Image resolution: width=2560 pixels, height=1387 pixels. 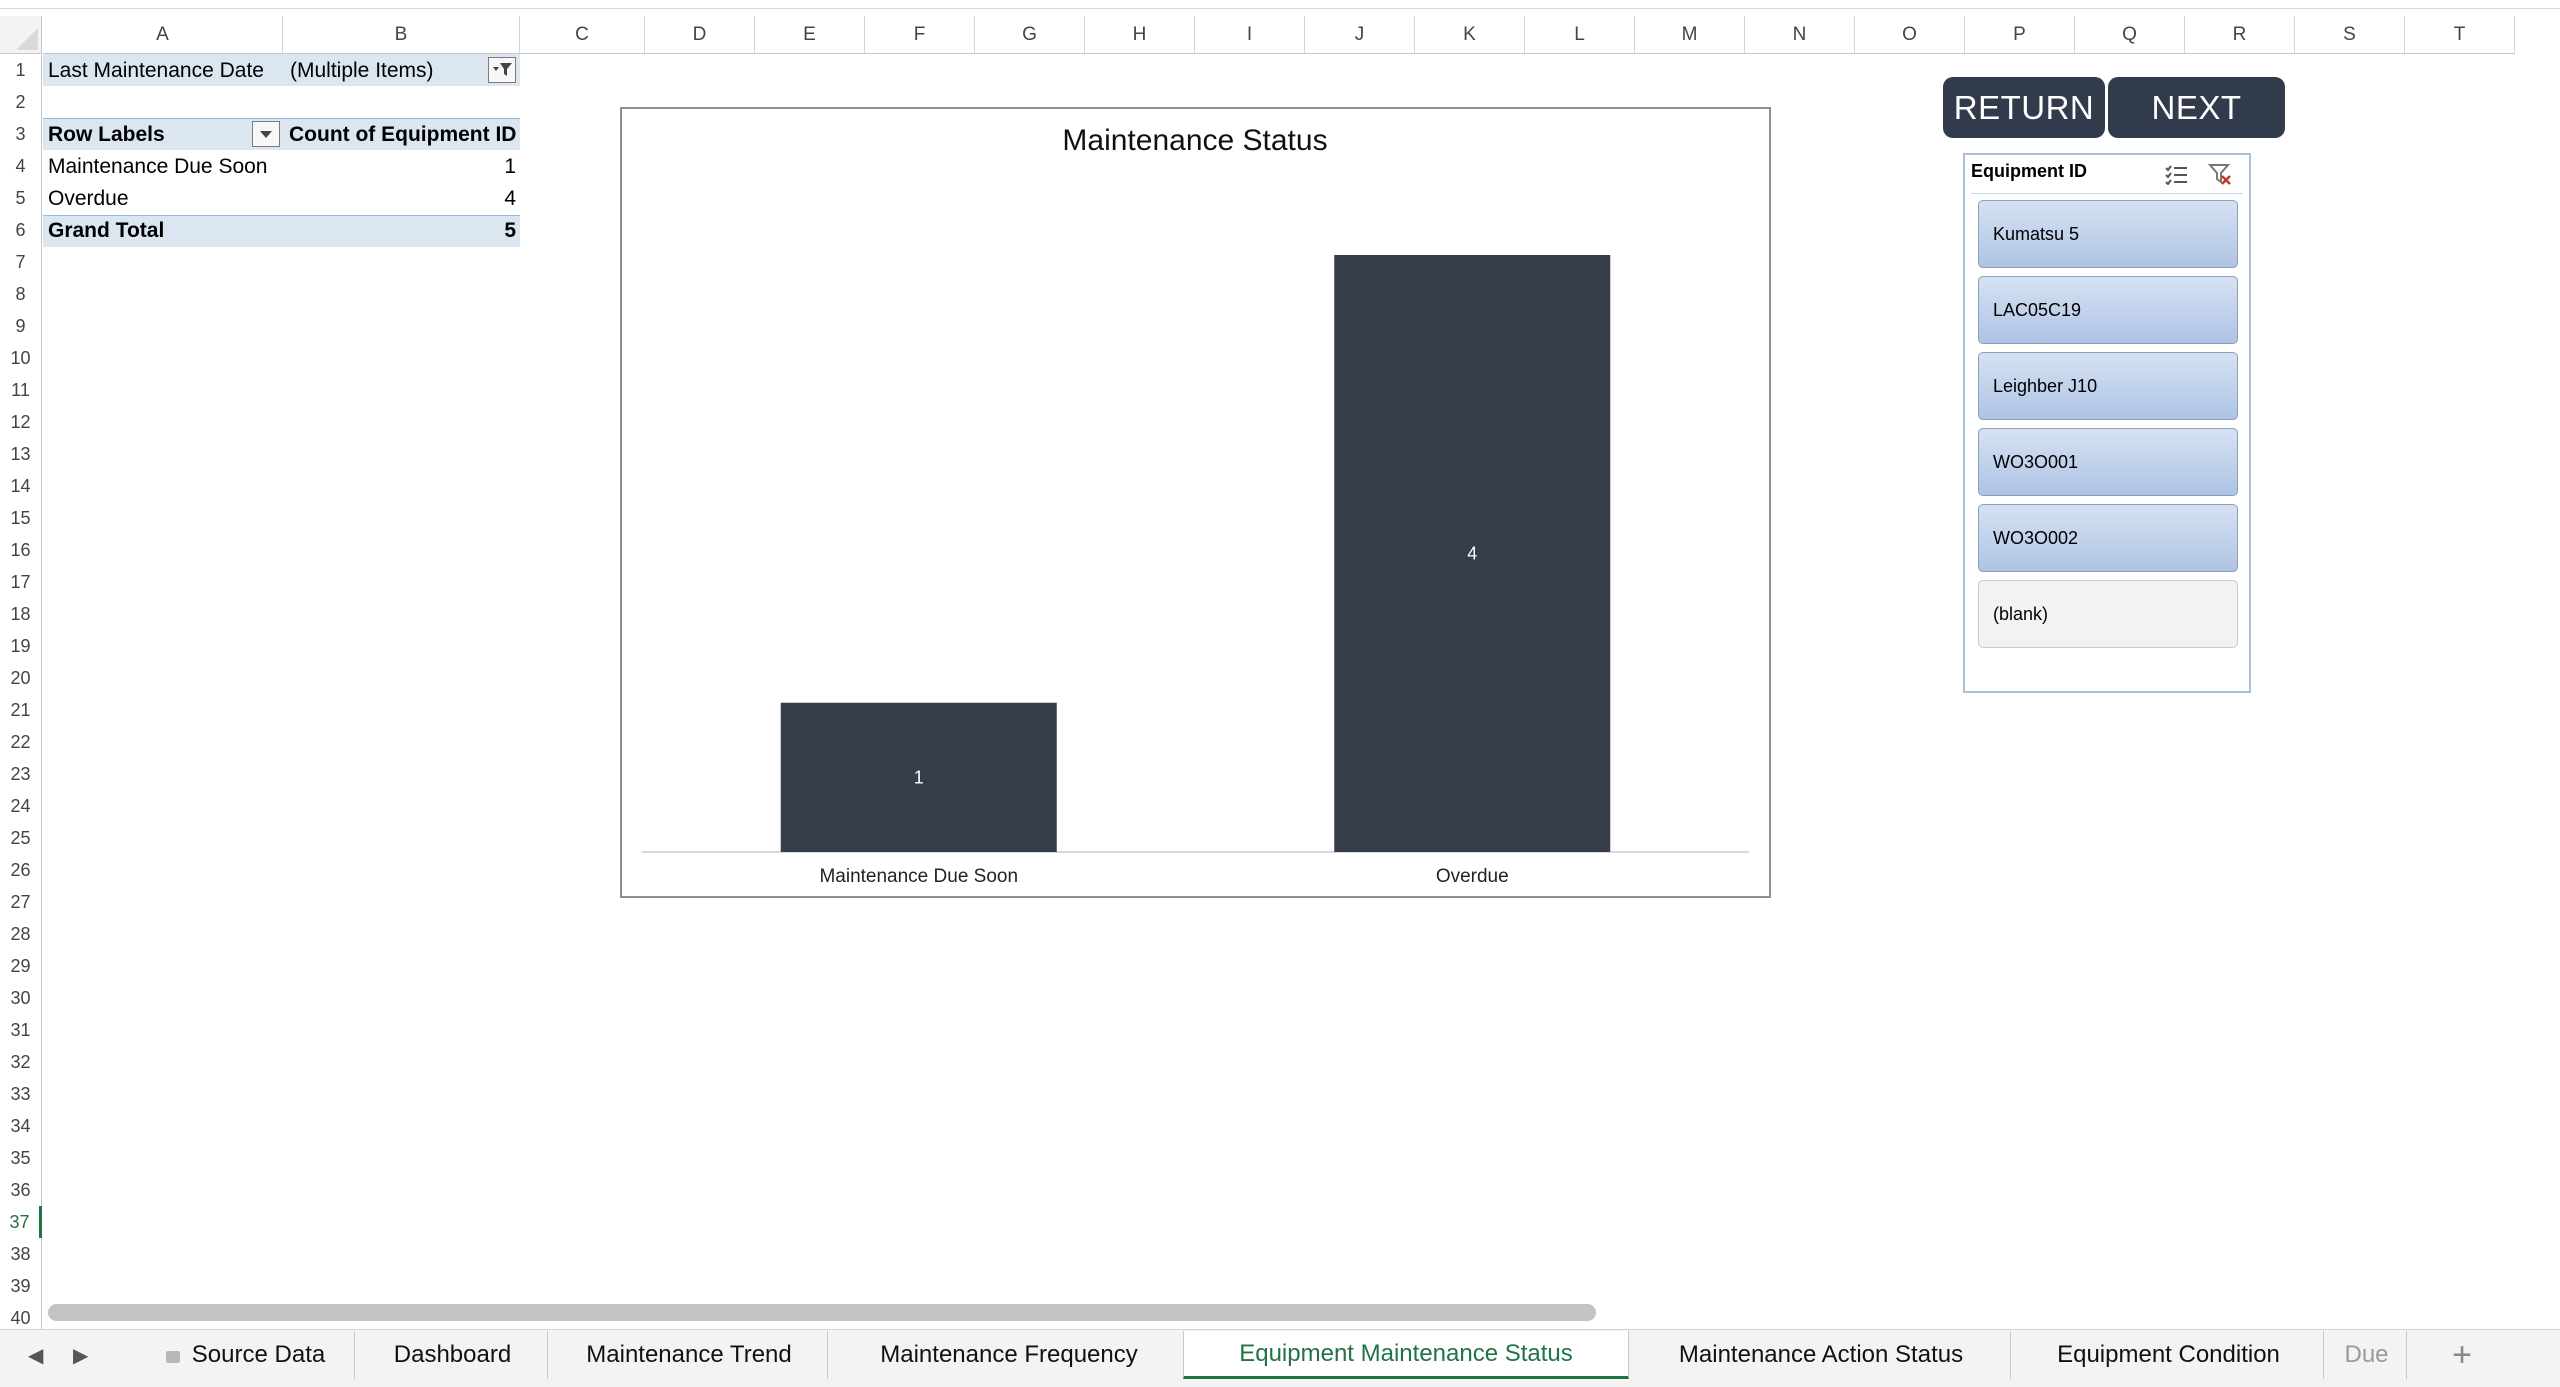 I want to click on row-header-8: 8, so click(x=21, y=294).